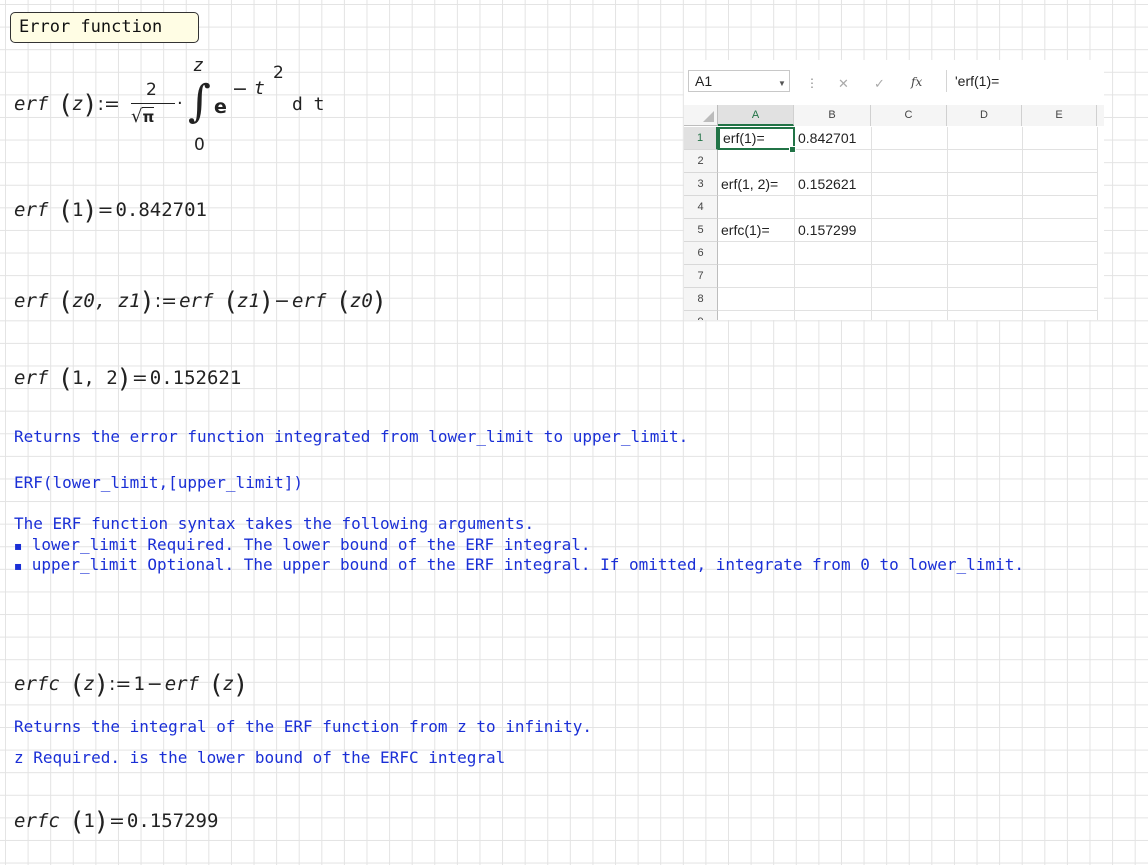 The width and height of the screenshot is (1148, 865). What do you see at coordinates (701, 115) in the screenshot?
I see `select-all-corner` at bounding box center [701, 115].